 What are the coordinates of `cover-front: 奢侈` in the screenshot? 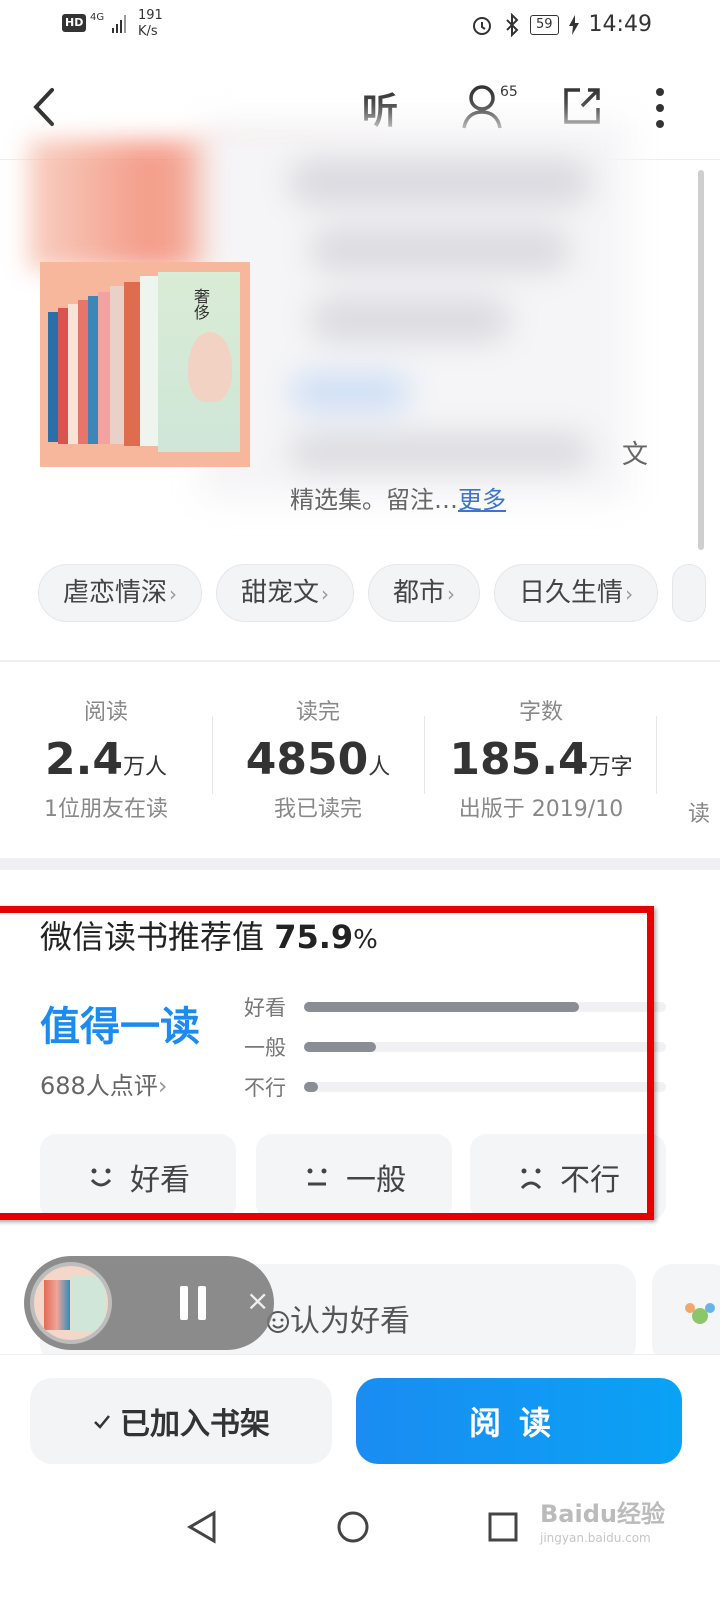 It's located at (199, 362).